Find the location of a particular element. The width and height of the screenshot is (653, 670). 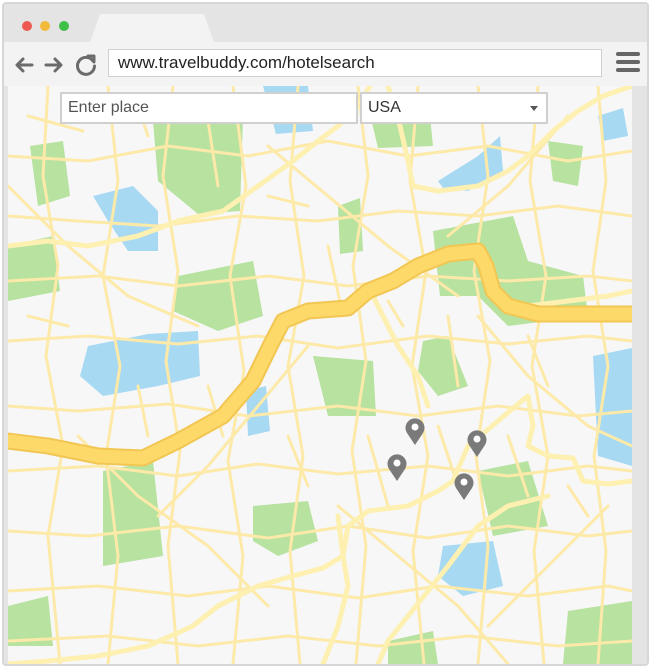

browser-tab is located at coordinates (152, 28).